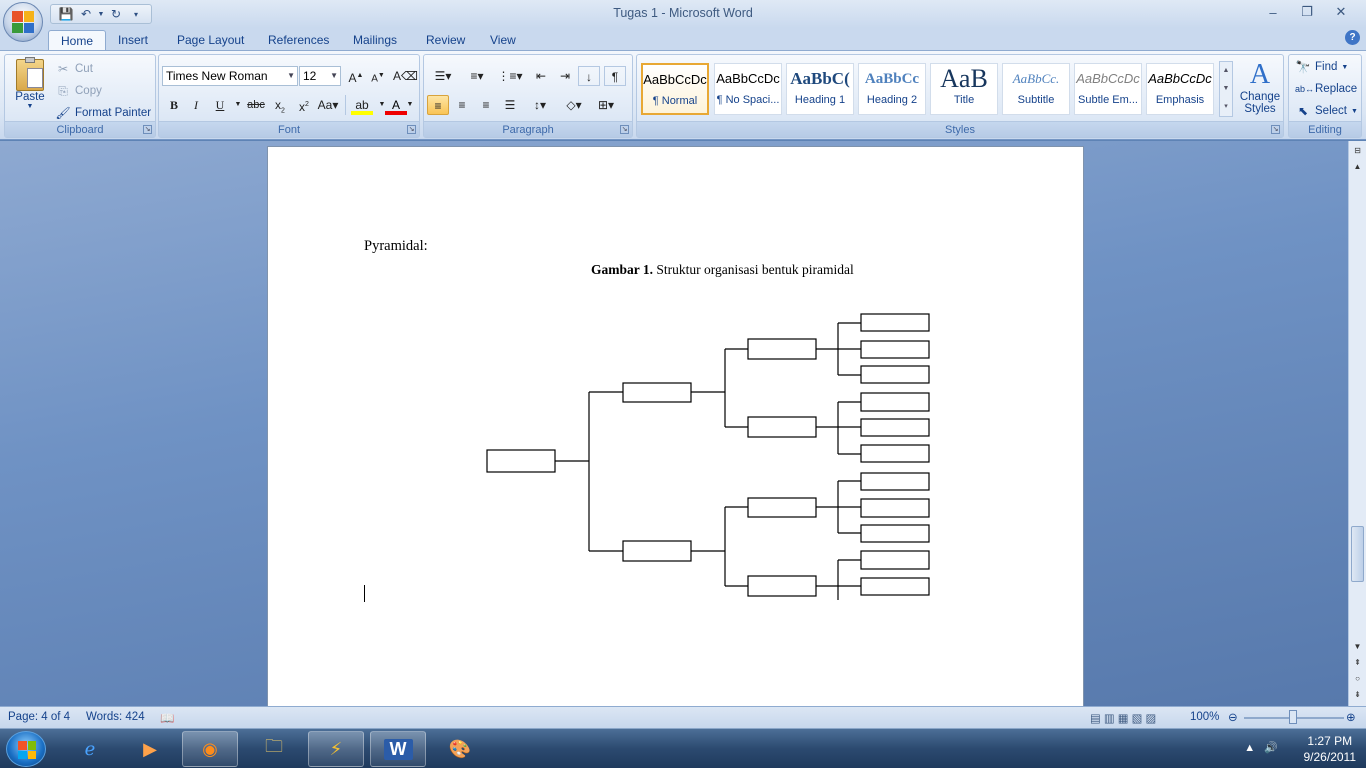  What do you see at coordinates (1307, 12) in the screenshot?
I see `restore-button: ❐` at bounding box center [1307, 12].